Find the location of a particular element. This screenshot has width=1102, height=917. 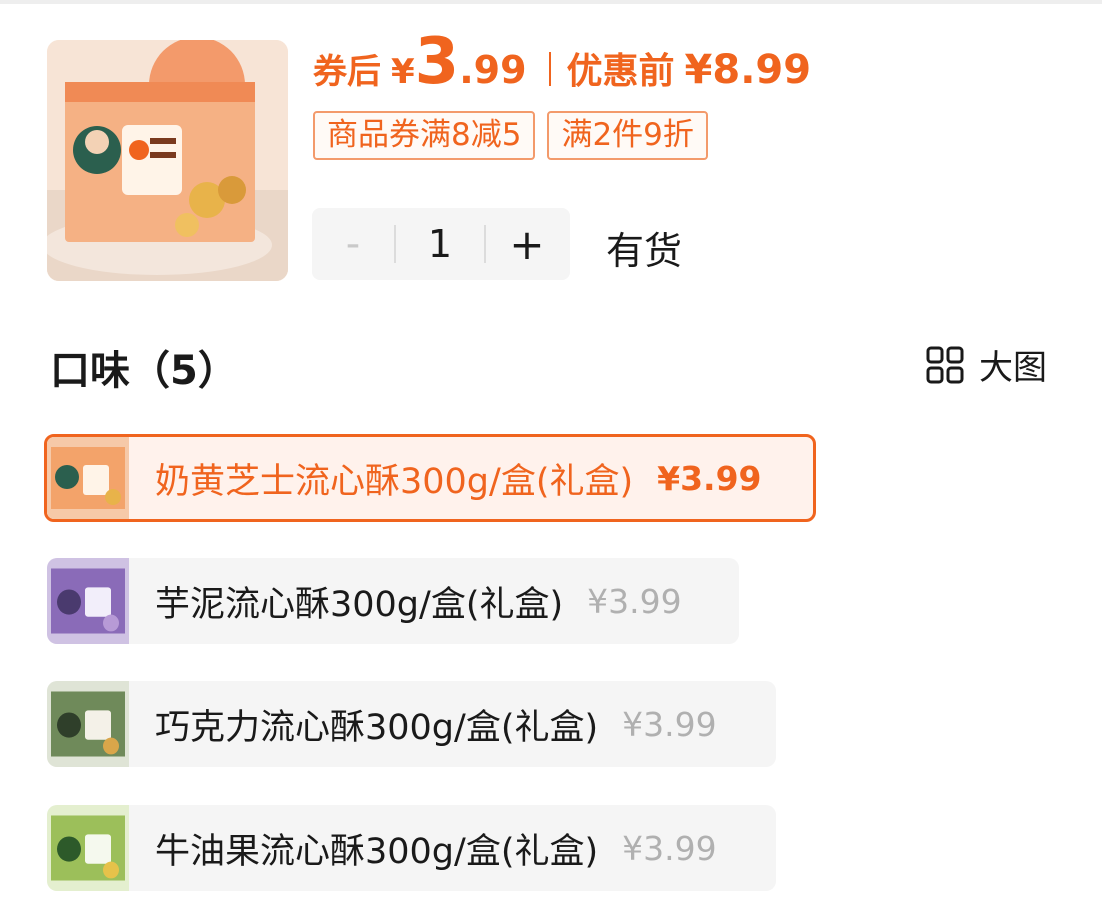

coupon-tag-discount: 商品券满8减5 is located at coordinates (424, 135).